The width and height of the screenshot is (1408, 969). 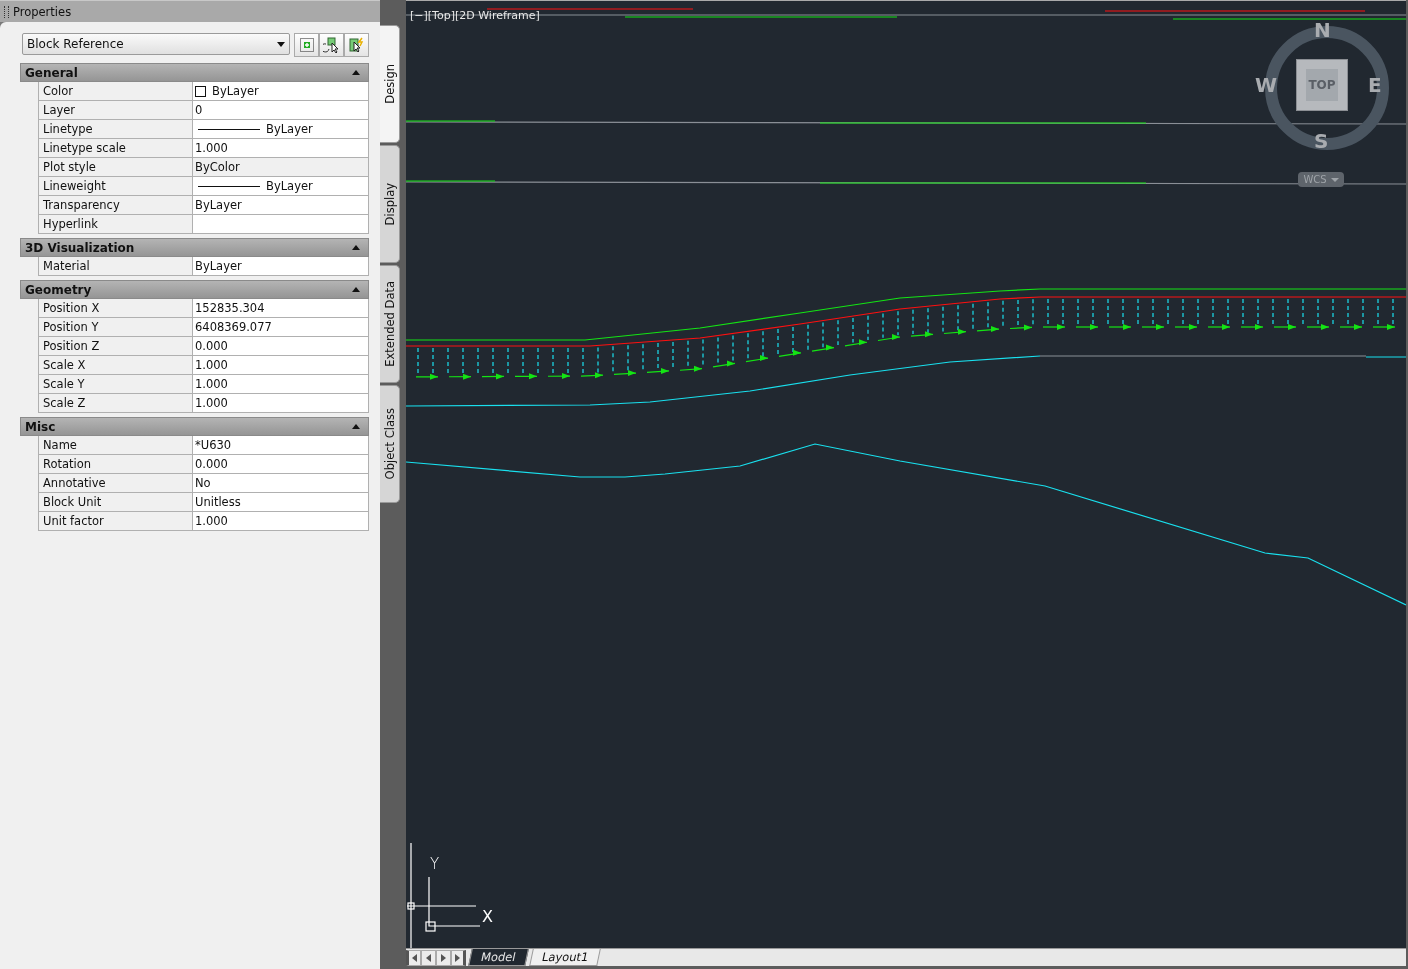 I want to click on color-swatch, so click(x=200, y=91).